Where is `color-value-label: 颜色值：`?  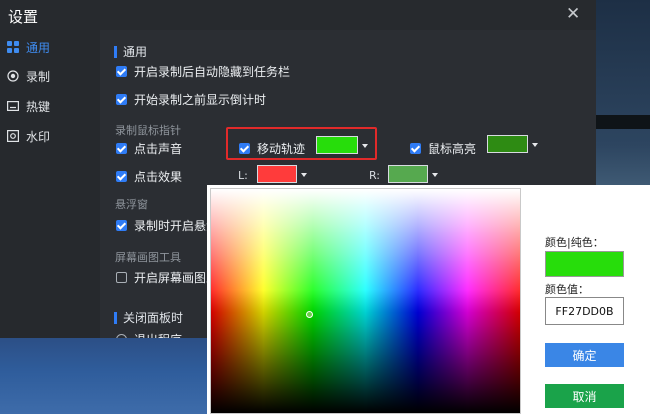
color-value-label: 颜色值： is located at coordinates (567, 289).